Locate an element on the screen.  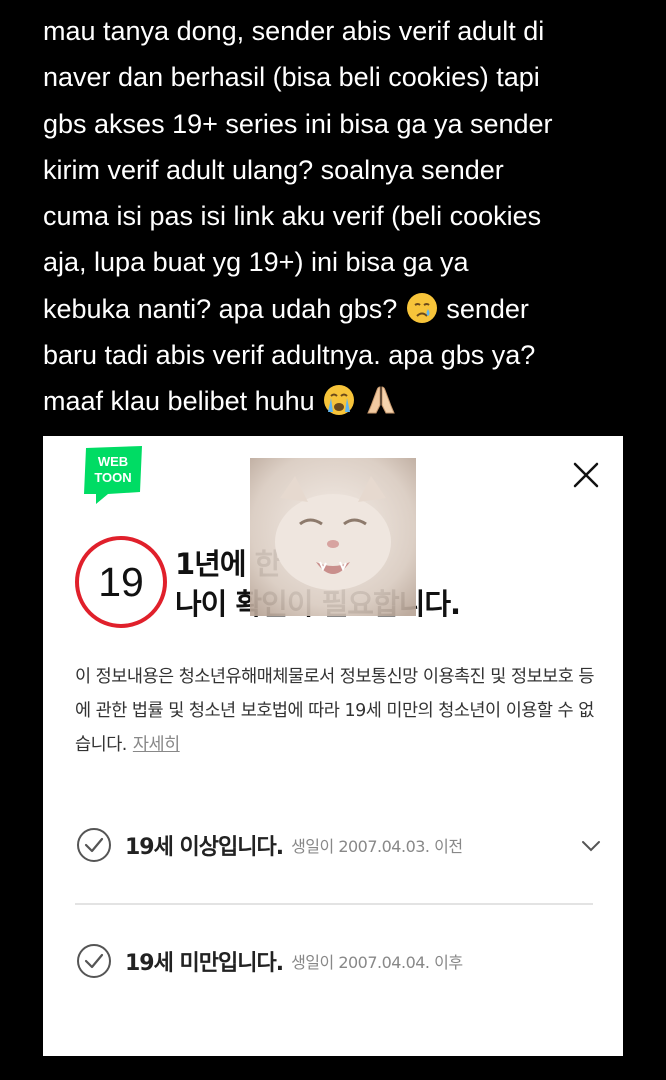
option-label: 19세 미만입니다. is located at coordinates (204, 963).